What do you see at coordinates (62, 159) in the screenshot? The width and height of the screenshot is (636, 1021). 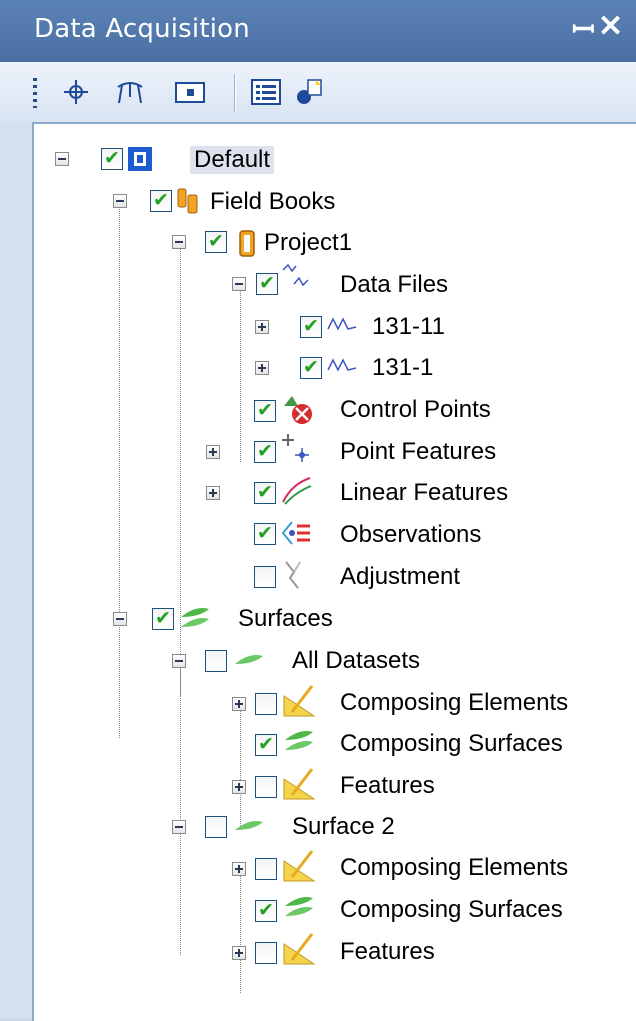 I see `collapse-toggle-default` at bounding box center [62, 159].